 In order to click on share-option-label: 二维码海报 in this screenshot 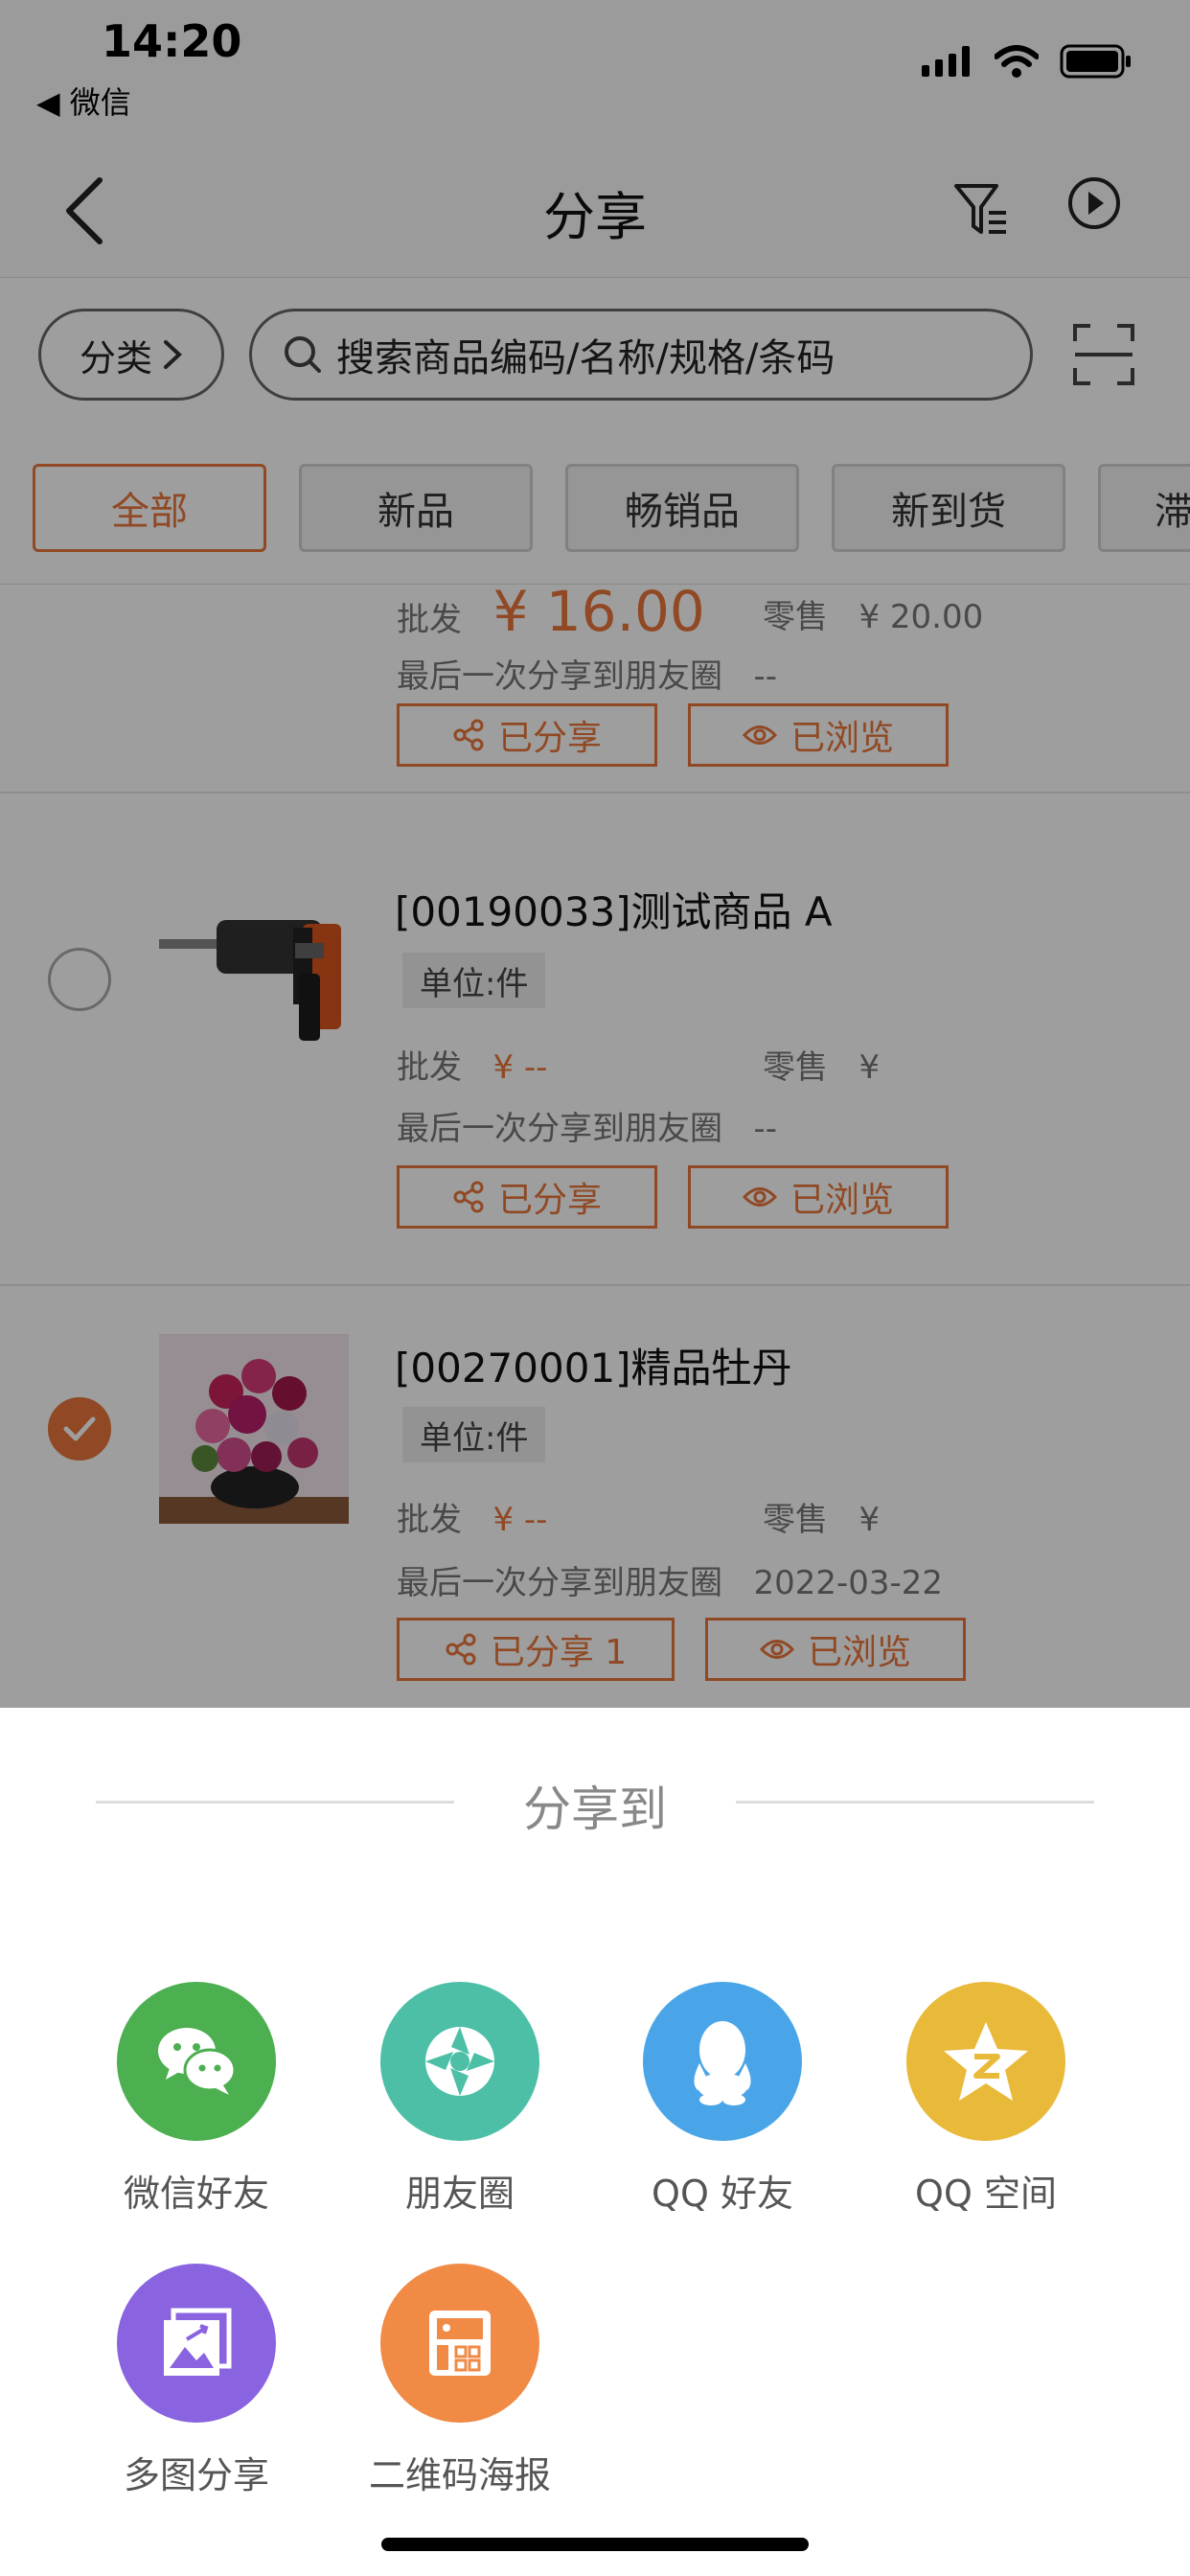, I will do `click(460, 2475)`.